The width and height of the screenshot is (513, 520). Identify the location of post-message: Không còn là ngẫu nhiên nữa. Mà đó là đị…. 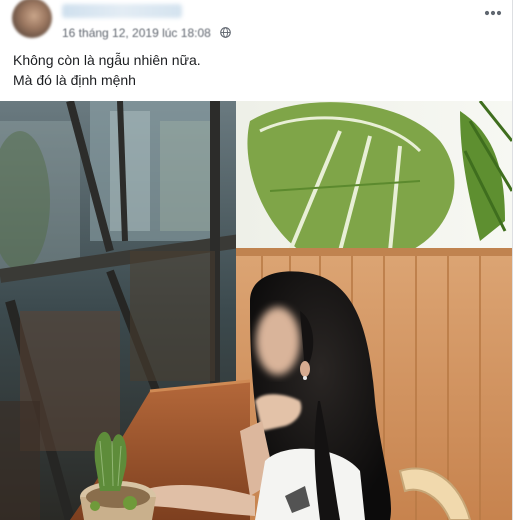
(253, 70).